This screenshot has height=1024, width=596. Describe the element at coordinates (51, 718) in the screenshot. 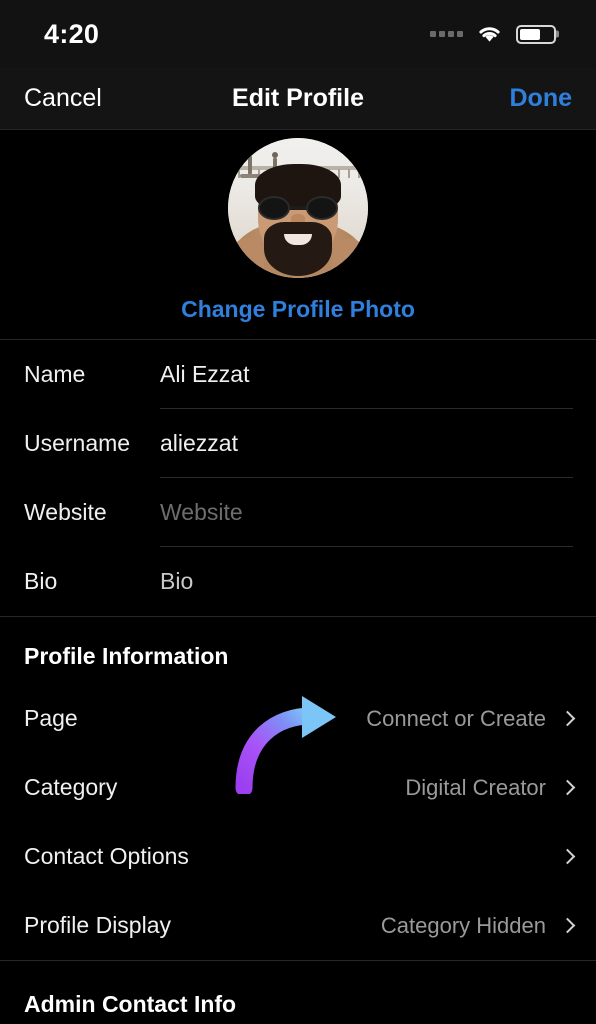

I see `row-label-page: Page` at that location.